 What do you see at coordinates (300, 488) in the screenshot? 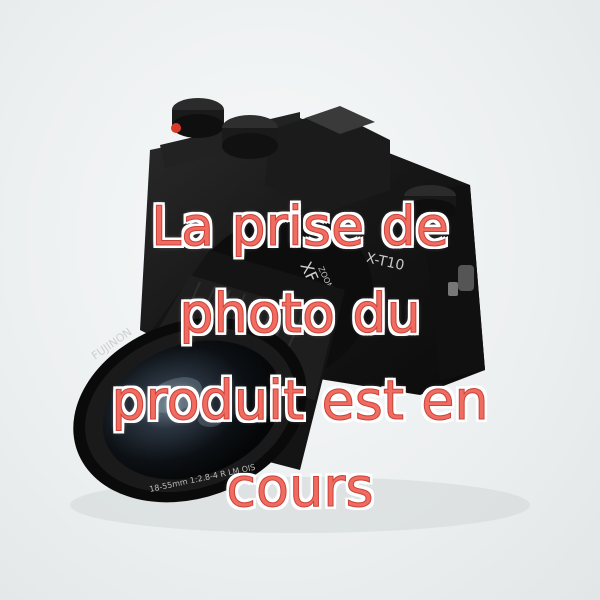
I see `caption-line-4: cours` at bounding box center [300, 488].